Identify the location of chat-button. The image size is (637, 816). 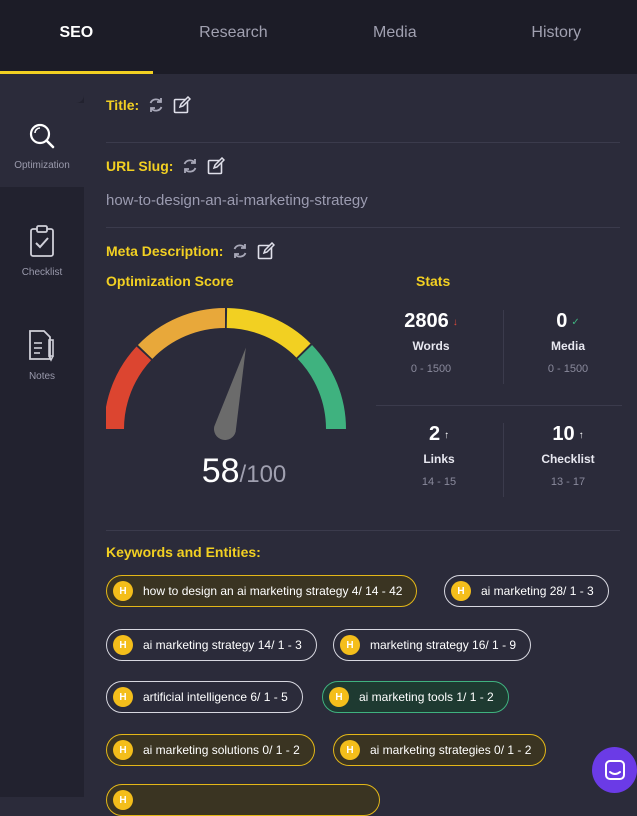
(614, 770).